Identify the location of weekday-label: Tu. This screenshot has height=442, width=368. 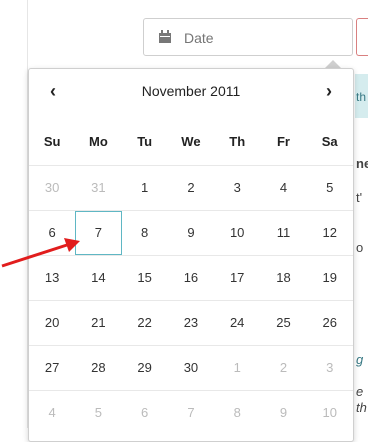
(145, 141).